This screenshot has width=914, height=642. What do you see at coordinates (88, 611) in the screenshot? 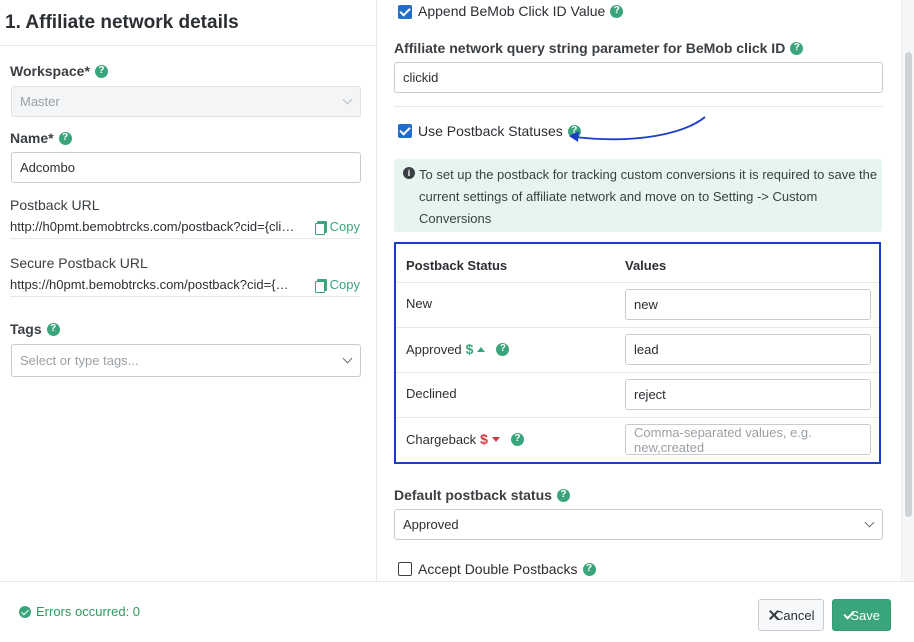
I see `errors-text: Errors occurred: 0` at bounding box center [88, 611].